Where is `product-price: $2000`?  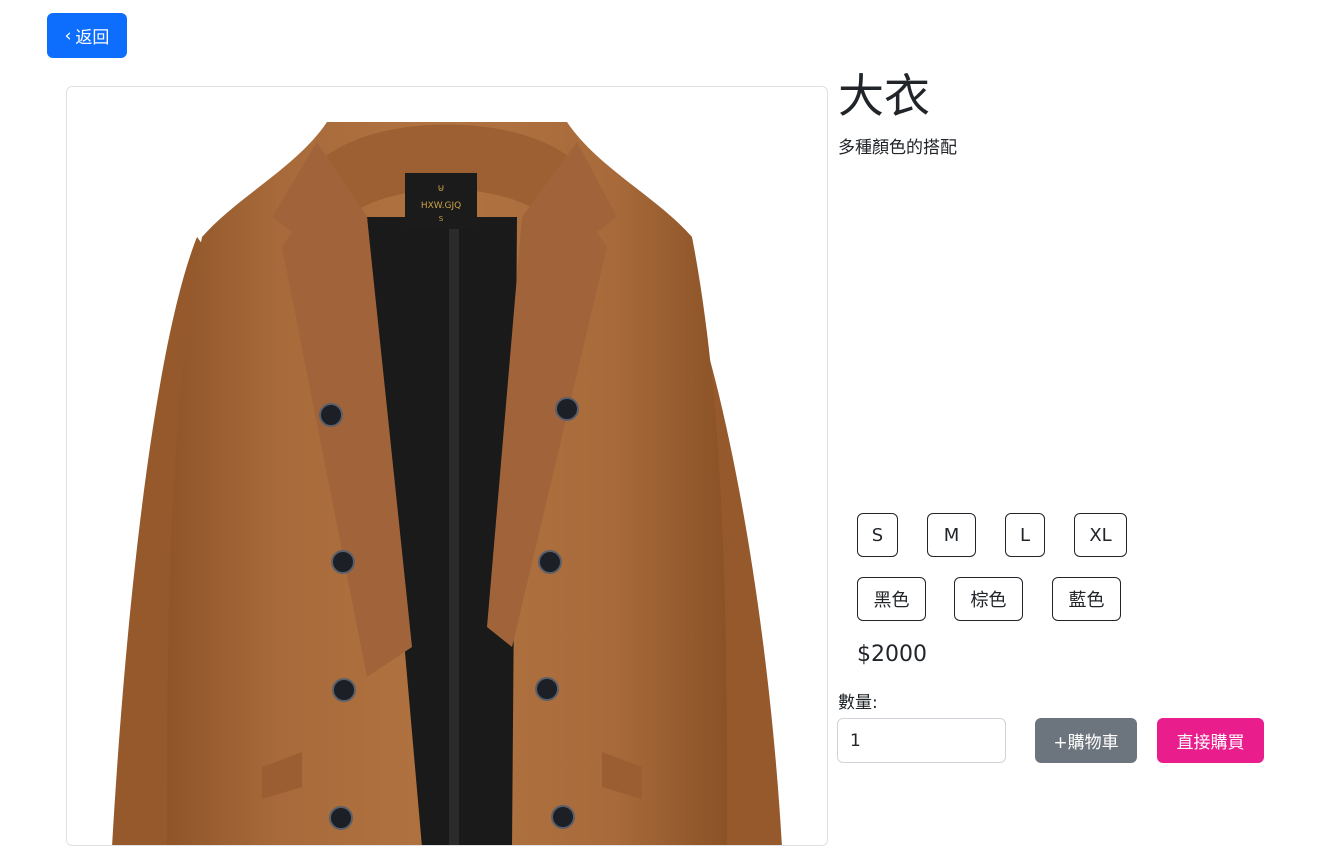
product-price: $2000 is located at coordinates (892, 654).